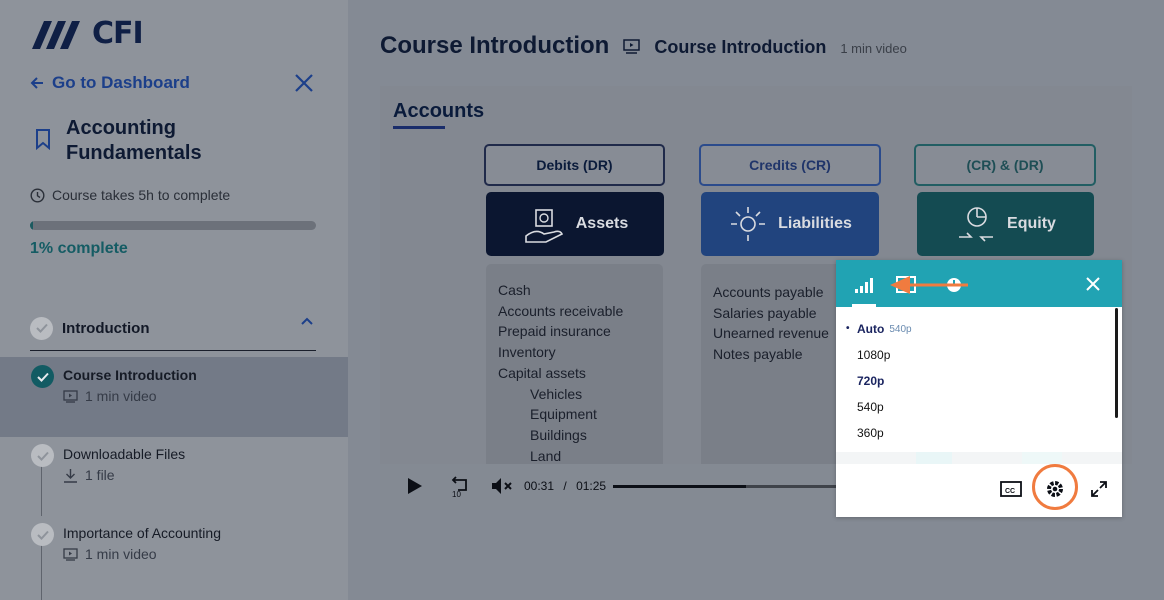  I want to click on cfi-logo-icon, so click(56, 34).